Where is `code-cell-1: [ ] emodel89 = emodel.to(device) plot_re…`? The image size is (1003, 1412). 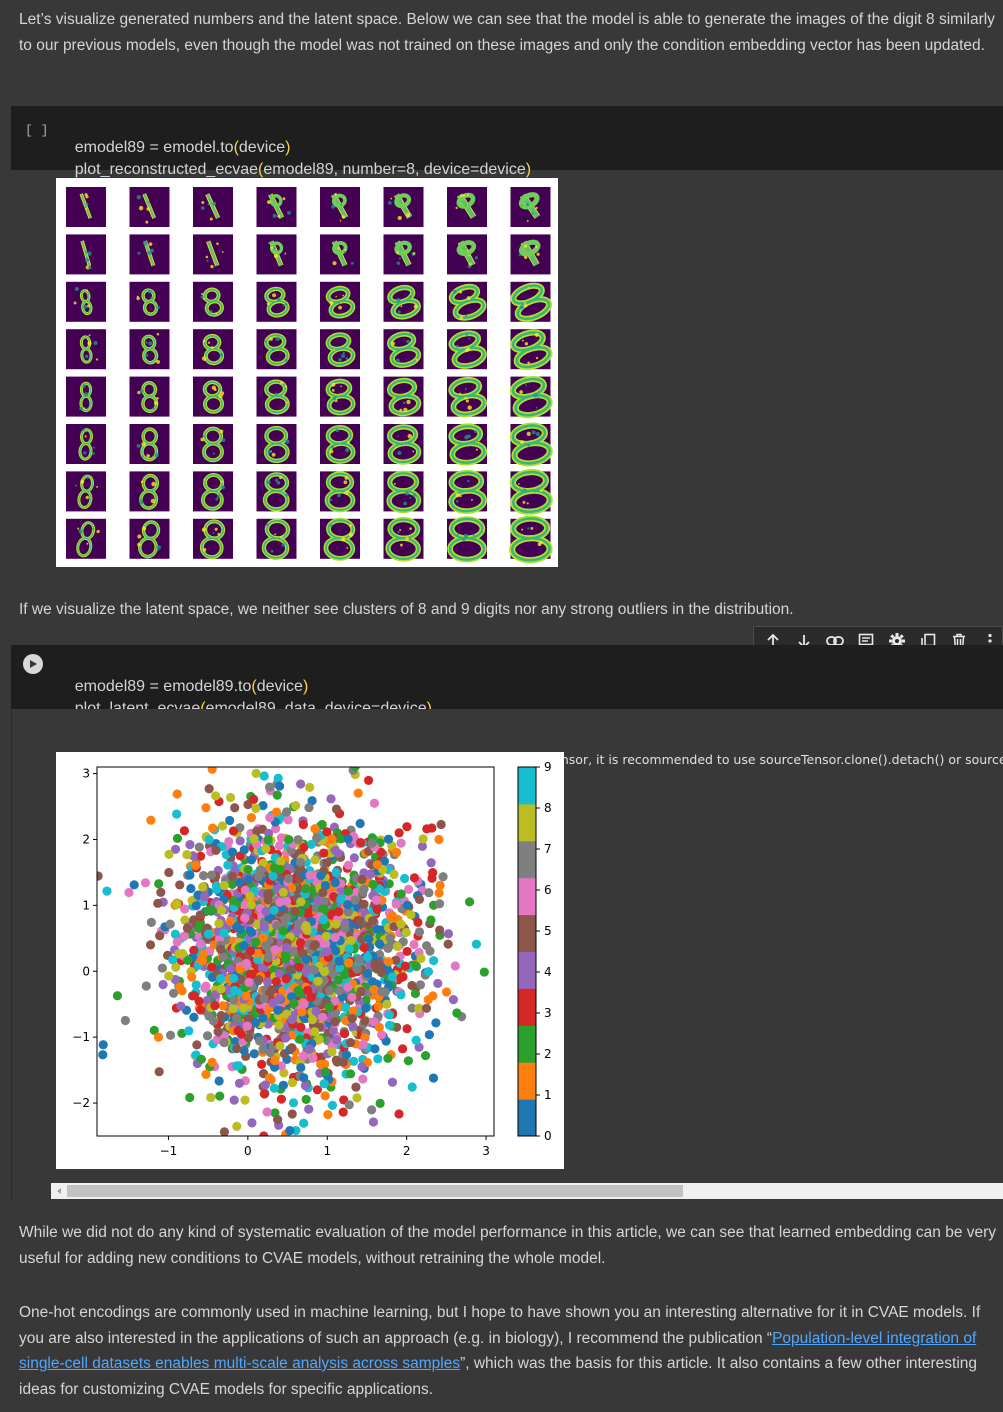 code-cell-1: [ ] emodel89 = emodel.to(device) plot_re… is located at coordinates (507, 142).